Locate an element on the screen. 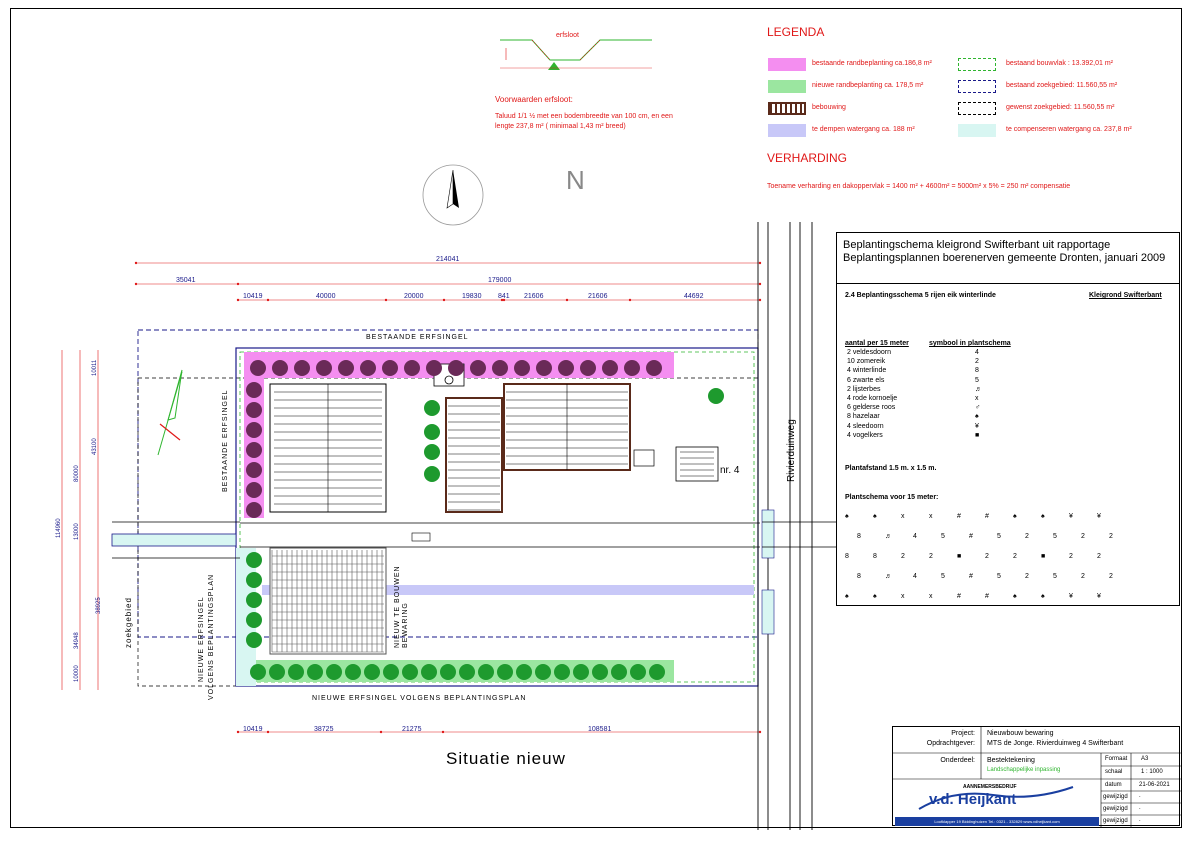  part-label: Onderdeel: is located at coordinates (957, 760).